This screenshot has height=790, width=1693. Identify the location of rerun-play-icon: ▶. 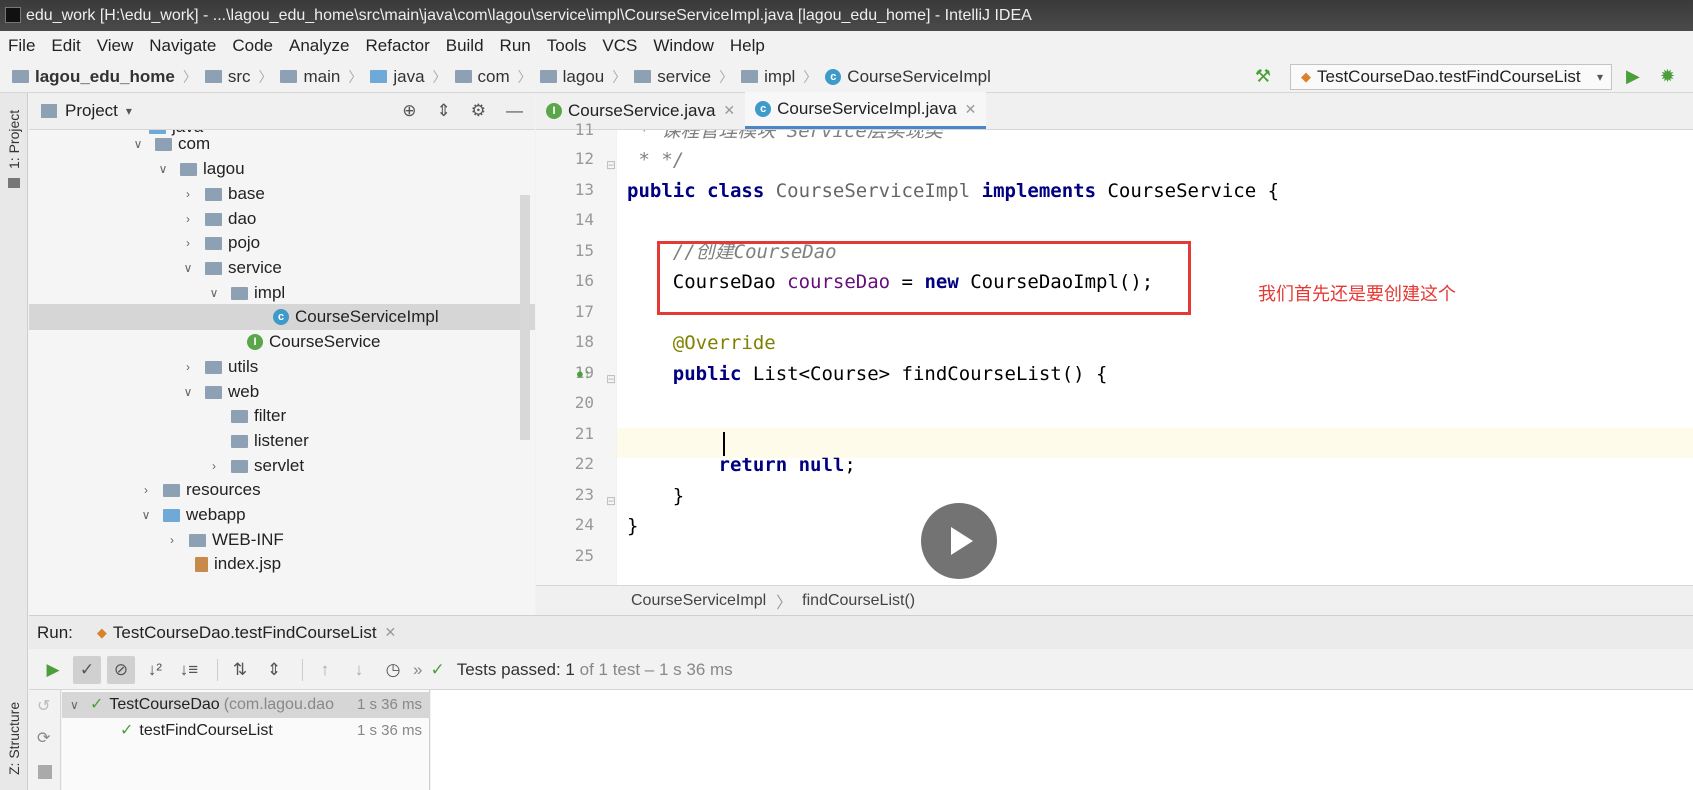
(53, 670).